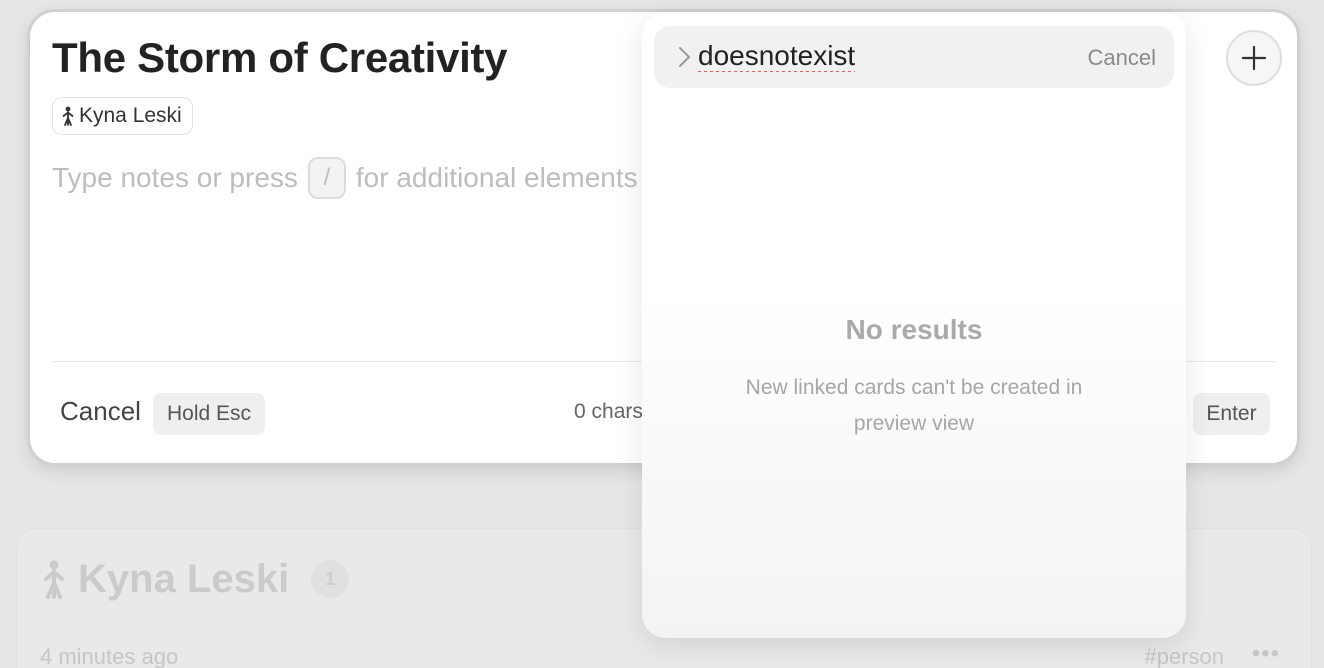 The width and height of the screenshot is (1324, 668). What do you see at coordinates (100, 411) in the screenshot?
I see `cancel-button: Cancel` at bounding box center [100, 411].